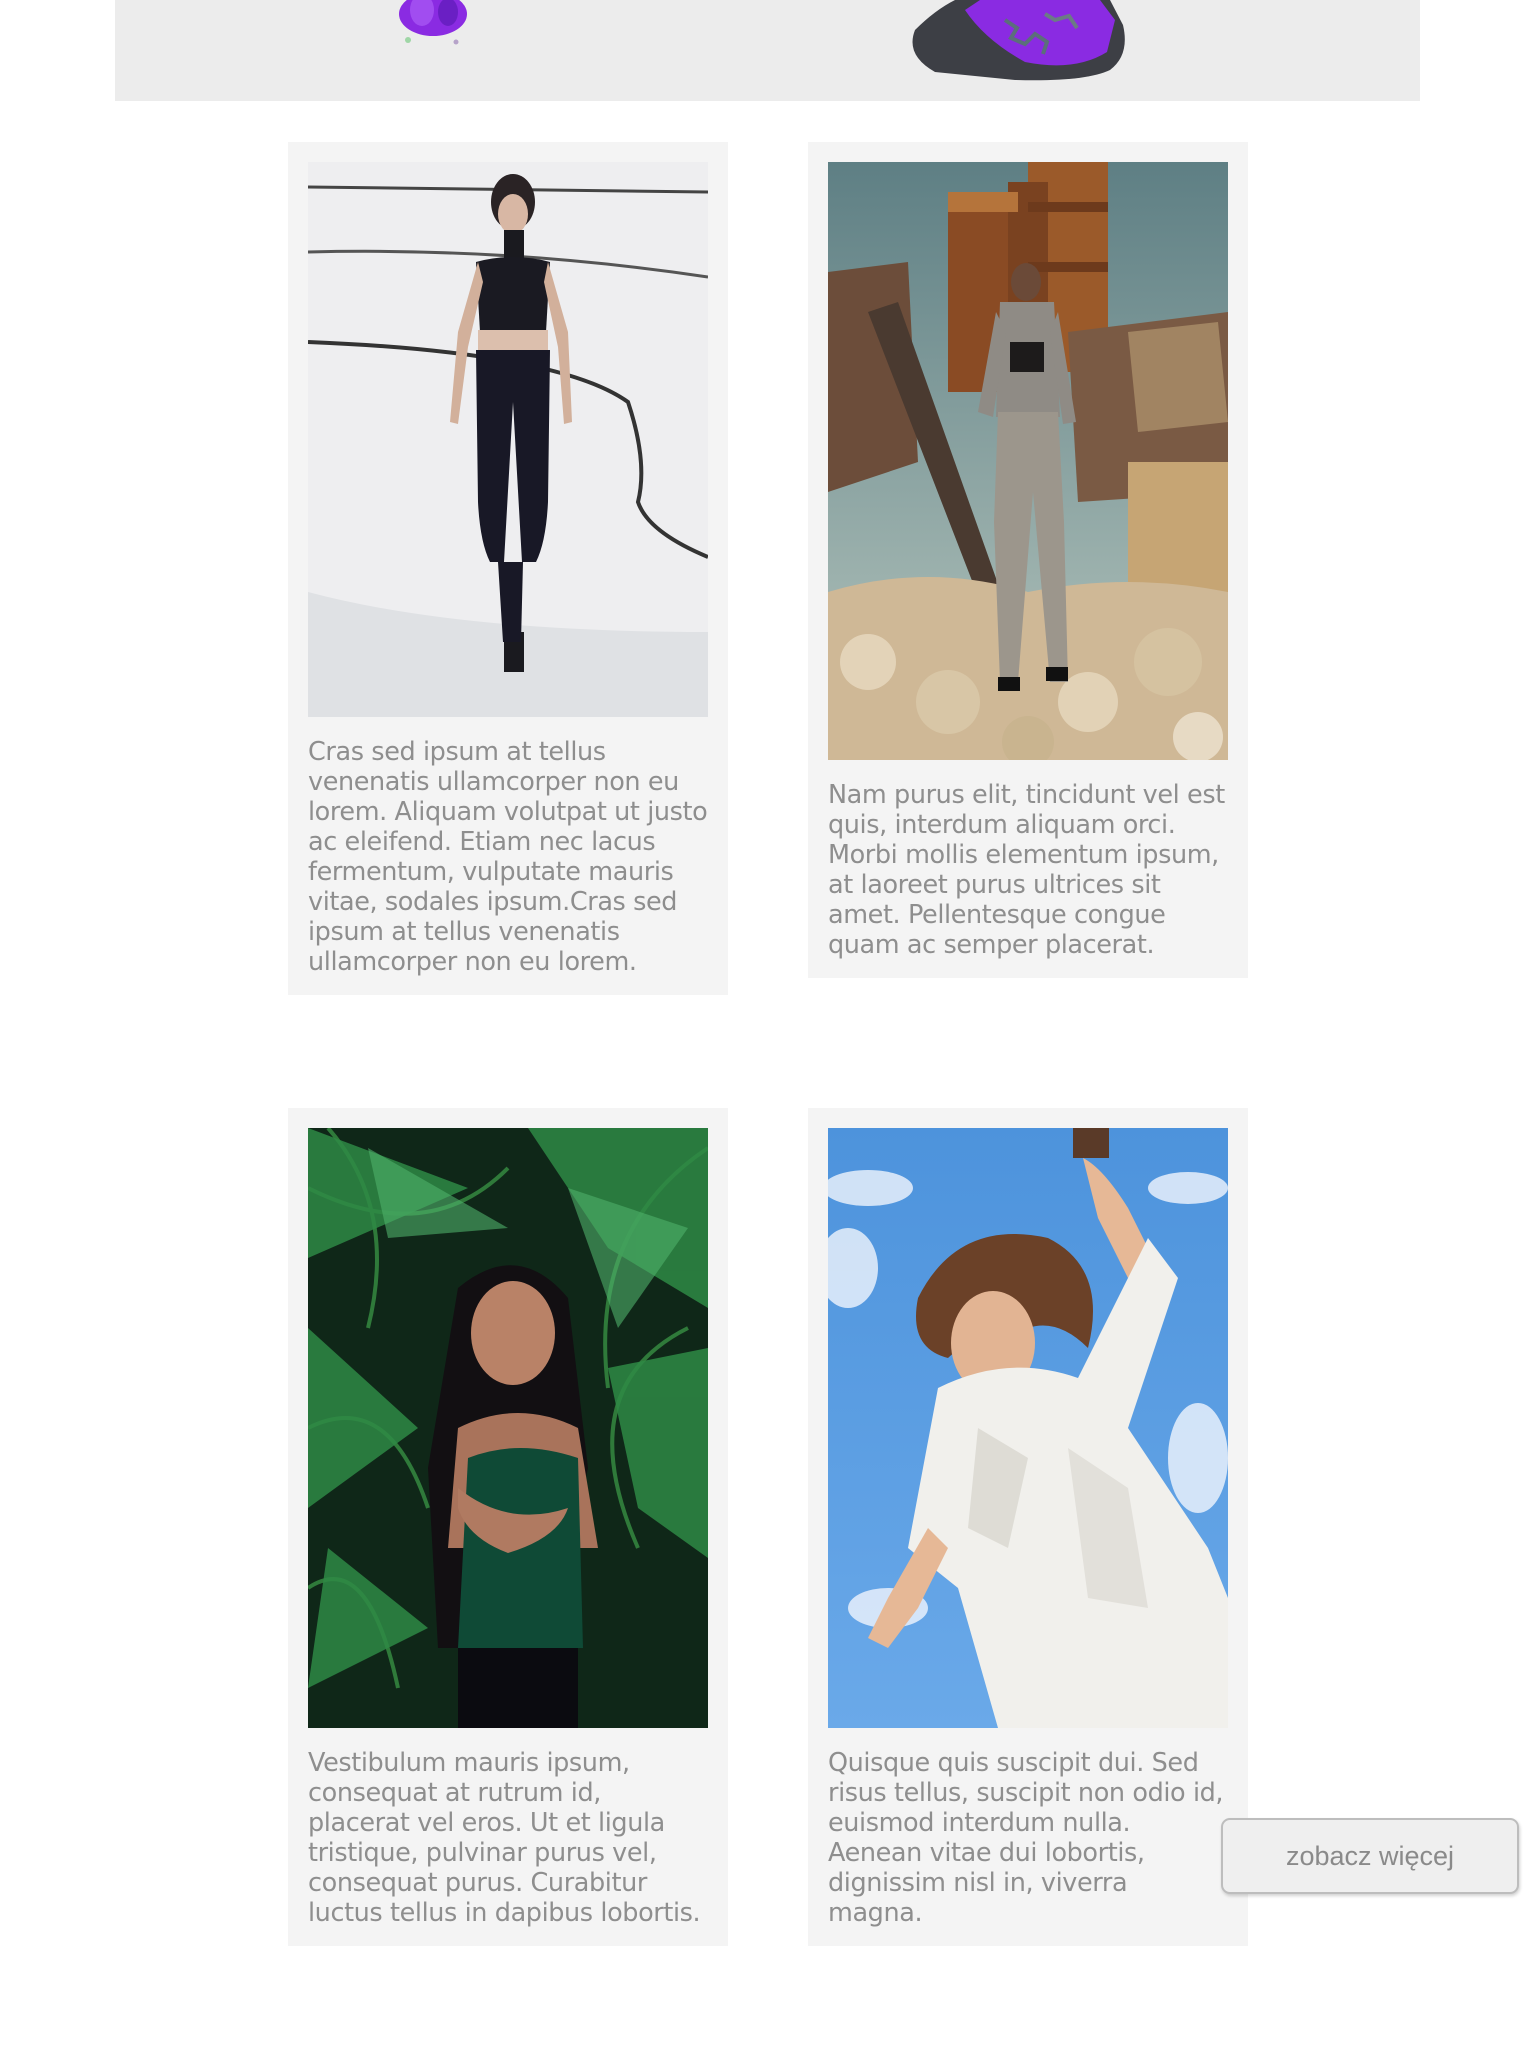  I want to click on palm-leaves-model-image, so click(508, 1428).